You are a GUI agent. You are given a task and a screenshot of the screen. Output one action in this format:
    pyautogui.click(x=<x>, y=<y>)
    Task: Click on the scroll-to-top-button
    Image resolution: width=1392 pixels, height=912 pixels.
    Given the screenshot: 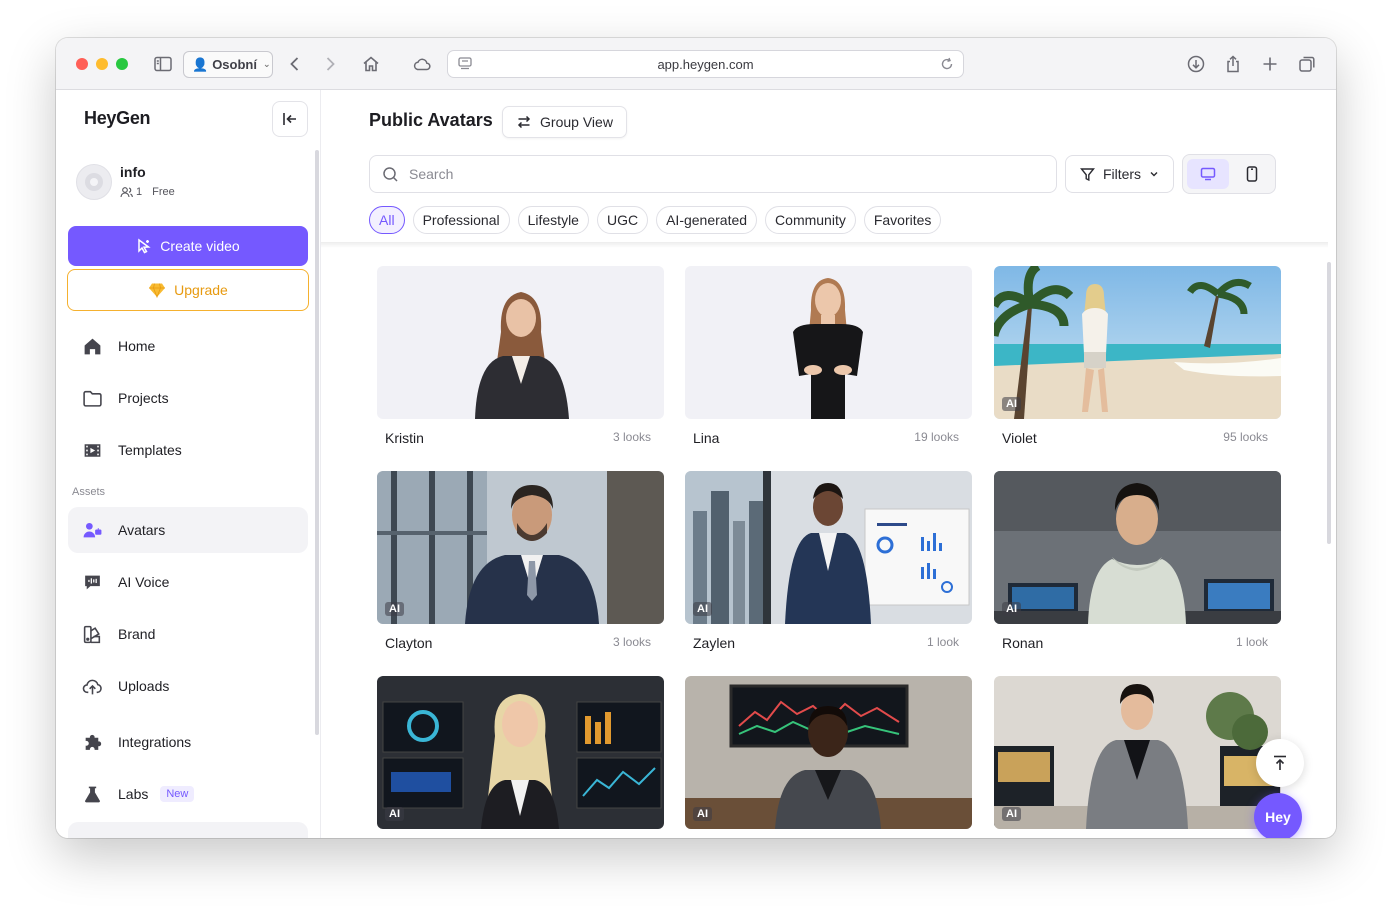 What is the action you would take?
    pyautogui.click(x=1280, y=763)
    